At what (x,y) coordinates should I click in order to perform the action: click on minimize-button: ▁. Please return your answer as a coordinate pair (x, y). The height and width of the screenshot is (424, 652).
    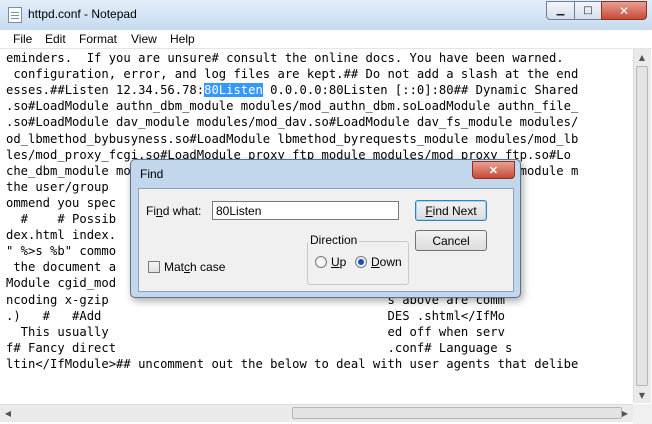
    Looking at the image, I should click on (560, 10).